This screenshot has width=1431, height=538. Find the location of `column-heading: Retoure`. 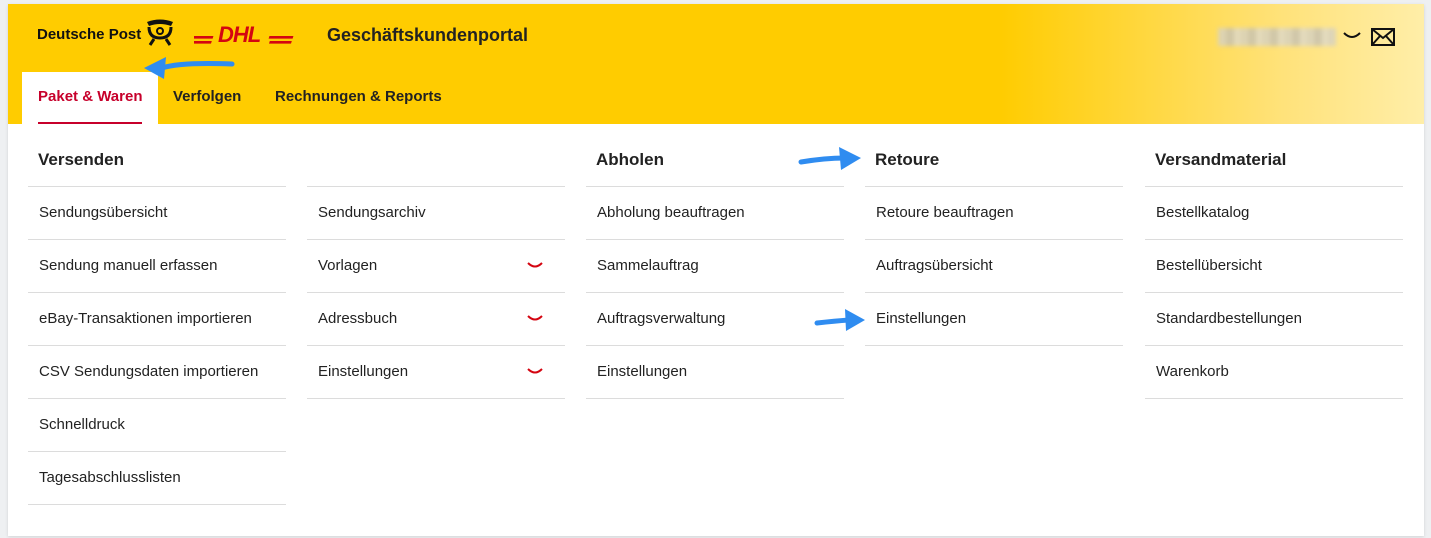

column-heading: Retoure is located at coordinates (994, 155).